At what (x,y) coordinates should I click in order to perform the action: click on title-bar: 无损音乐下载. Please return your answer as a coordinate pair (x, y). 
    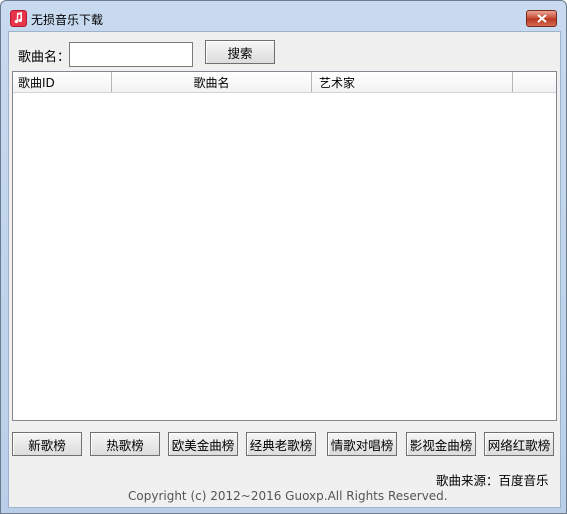
    Looking at the image, I should click on (283, 16).